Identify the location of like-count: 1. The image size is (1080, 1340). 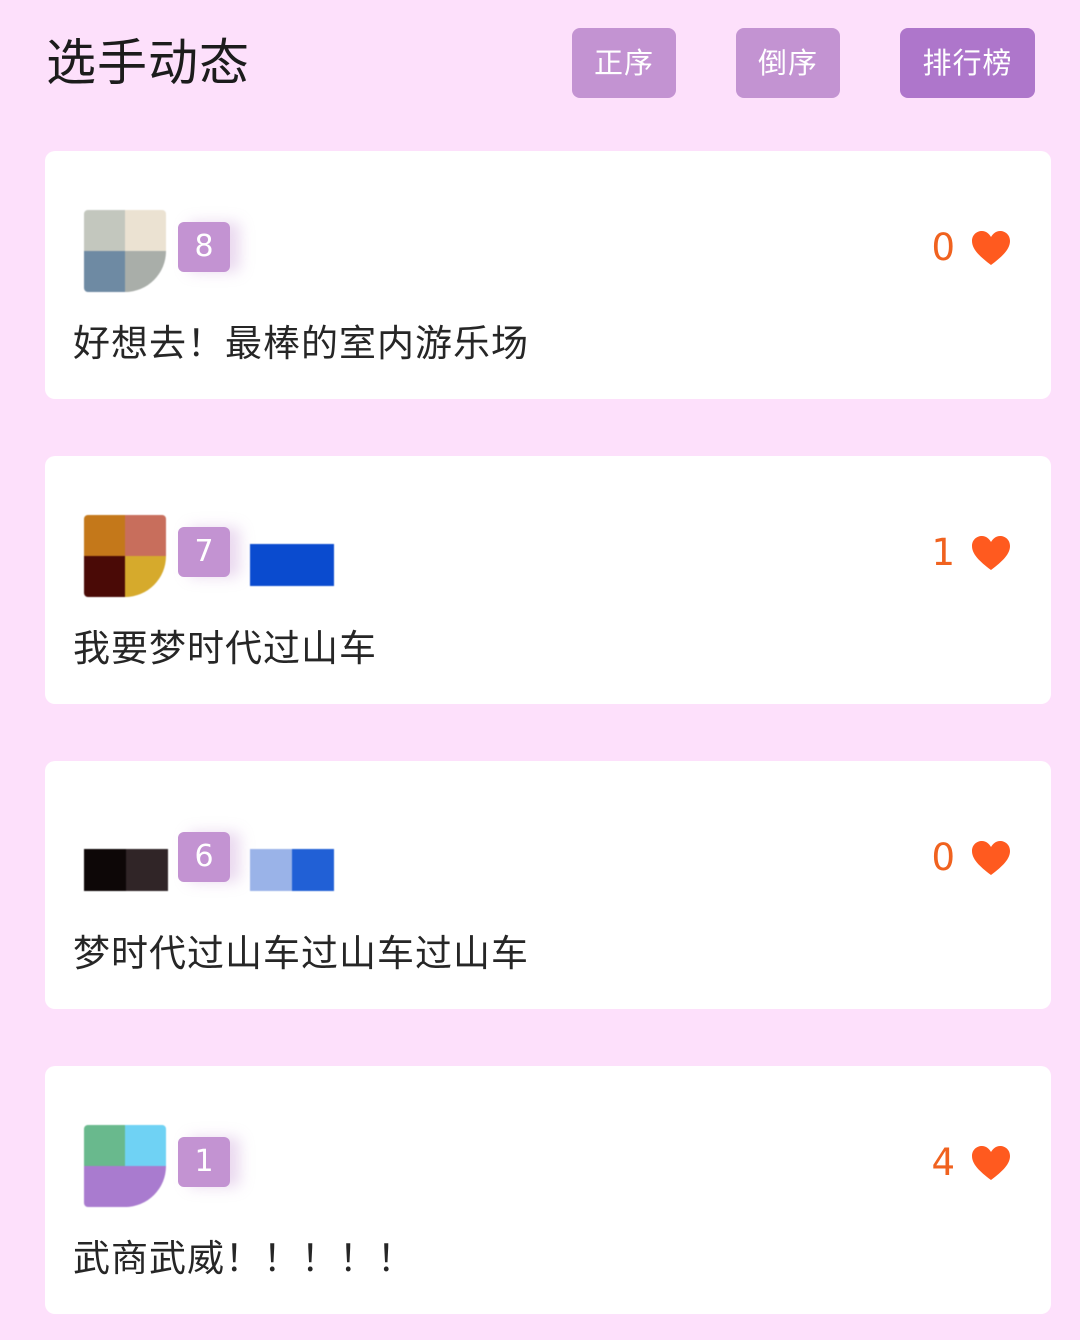
(943, 552).